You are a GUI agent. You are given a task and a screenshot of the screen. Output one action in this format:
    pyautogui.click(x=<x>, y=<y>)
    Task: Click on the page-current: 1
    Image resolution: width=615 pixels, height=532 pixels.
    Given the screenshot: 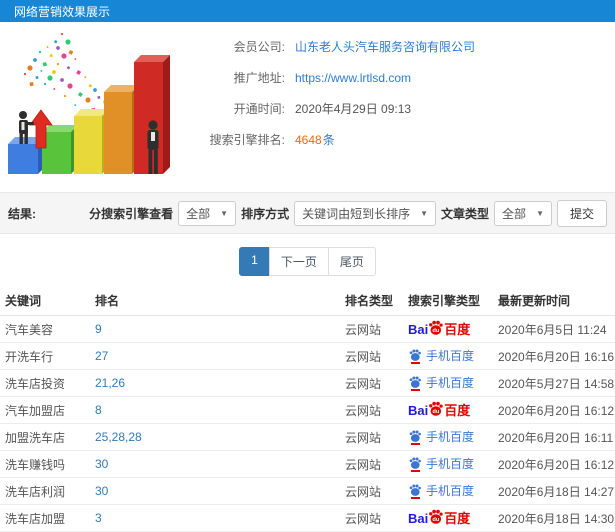 What is the action you would take?
    pyautogui.click(x=254, y=261)
    